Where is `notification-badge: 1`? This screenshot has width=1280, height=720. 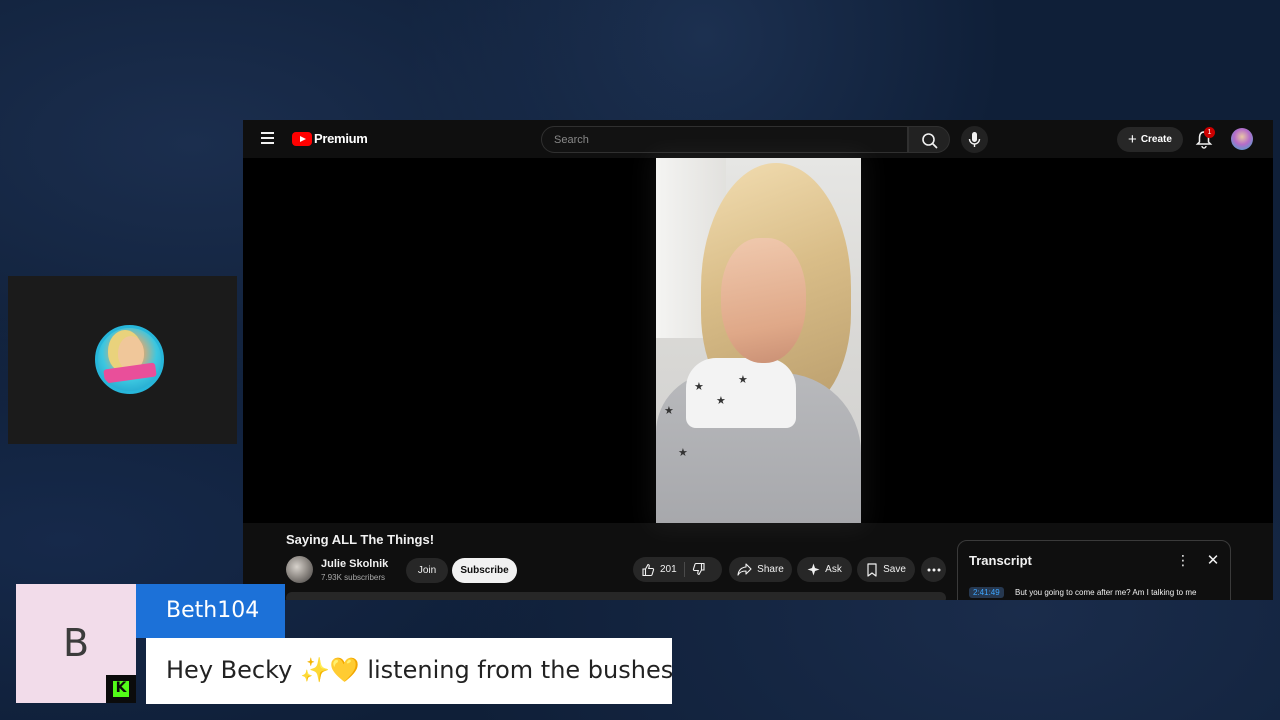
notification-badge: 1 is located at coordinates (1209, 132).